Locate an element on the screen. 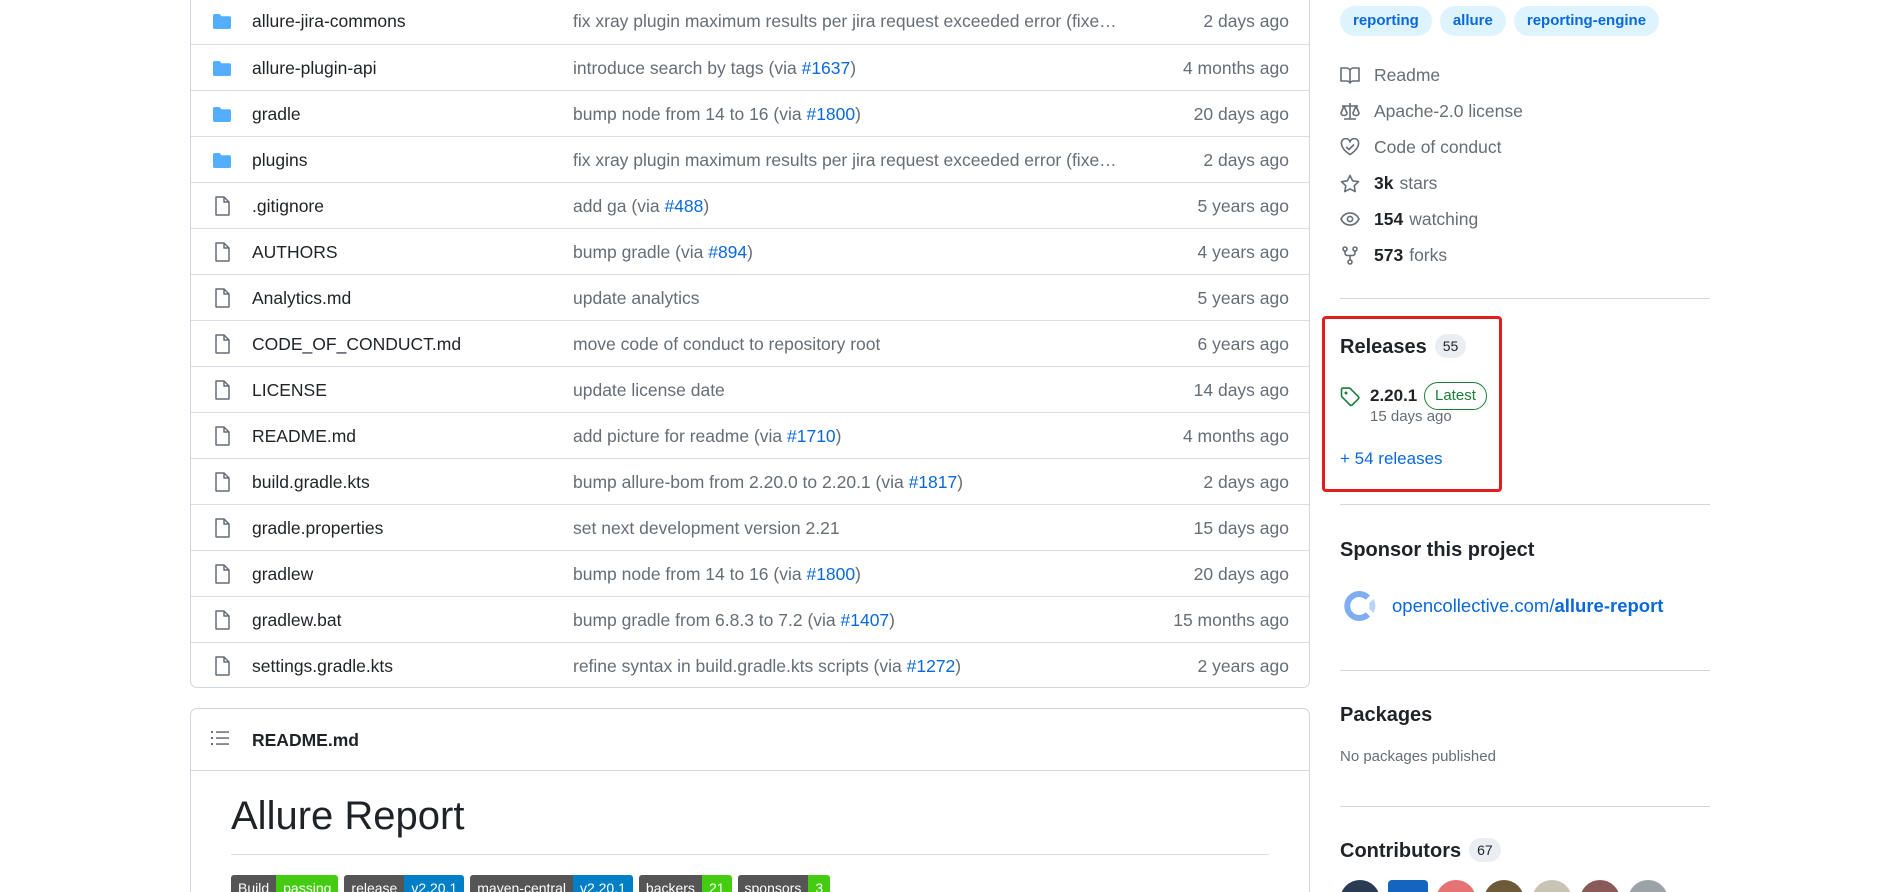 The image size is (1902, 892). opencollective-link: opencollective.com/allure-report is located at coordinates (1501, 606).